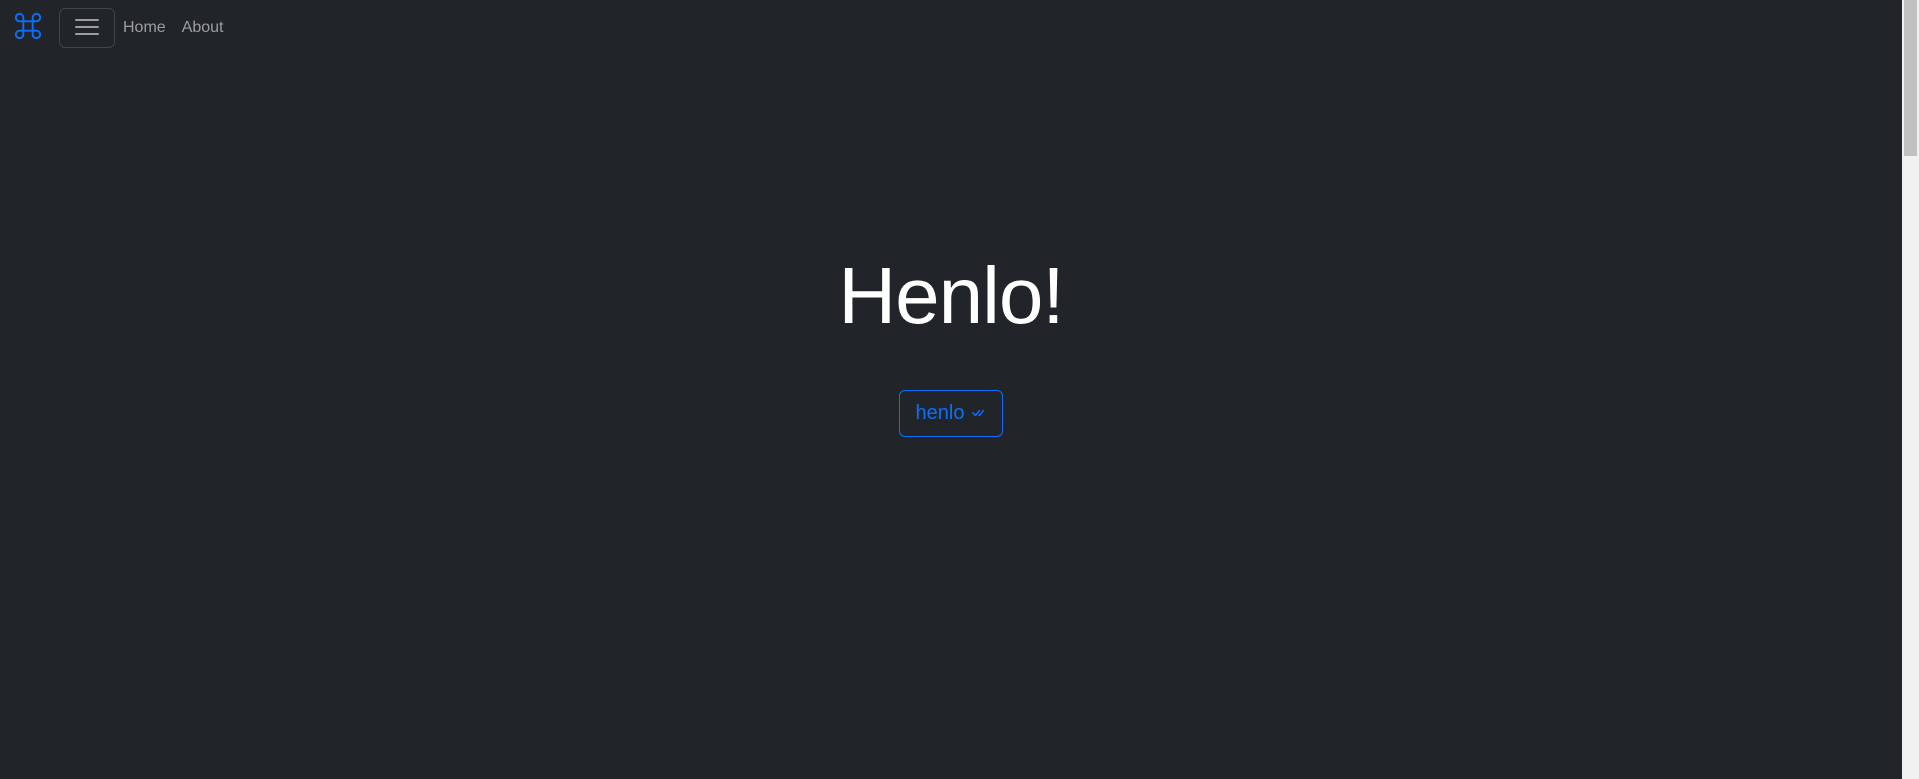  Describe the element at coordinates (951, 295) in the screenshot. I see `hero-title: Henlo!` at that location.